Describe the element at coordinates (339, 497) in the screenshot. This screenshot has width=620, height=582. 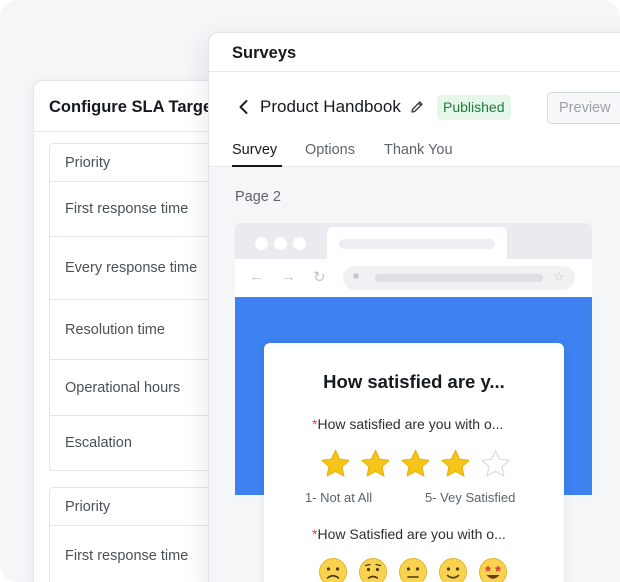
I see `scale-min-label: 1- Not at All` at that location.